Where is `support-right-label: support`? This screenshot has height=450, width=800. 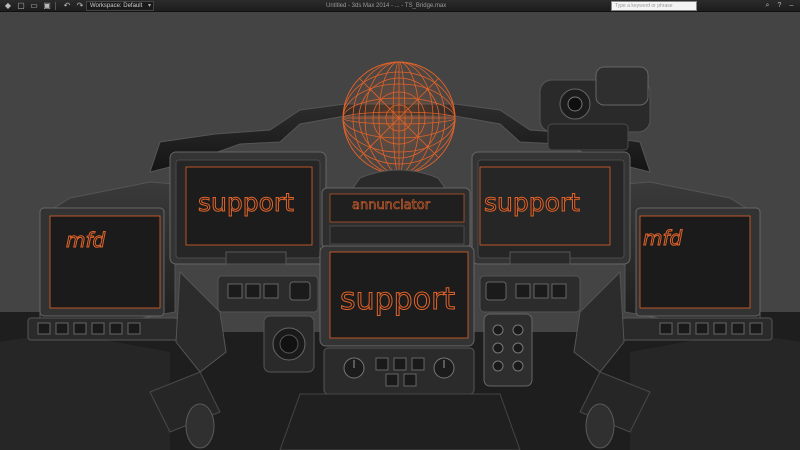 support-right-label: support is located at coordinates (532, 203).